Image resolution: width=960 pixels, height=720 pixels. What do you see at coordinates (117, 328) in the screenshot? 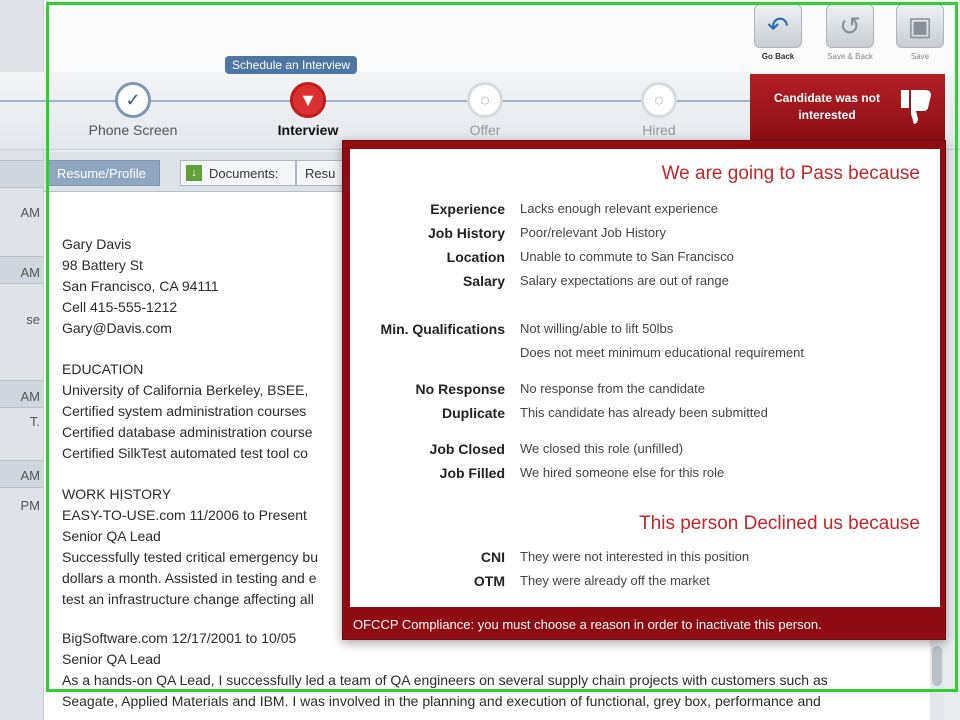
I see `resume-line: Gary@Davis.com` at bounding box center [117, 328].